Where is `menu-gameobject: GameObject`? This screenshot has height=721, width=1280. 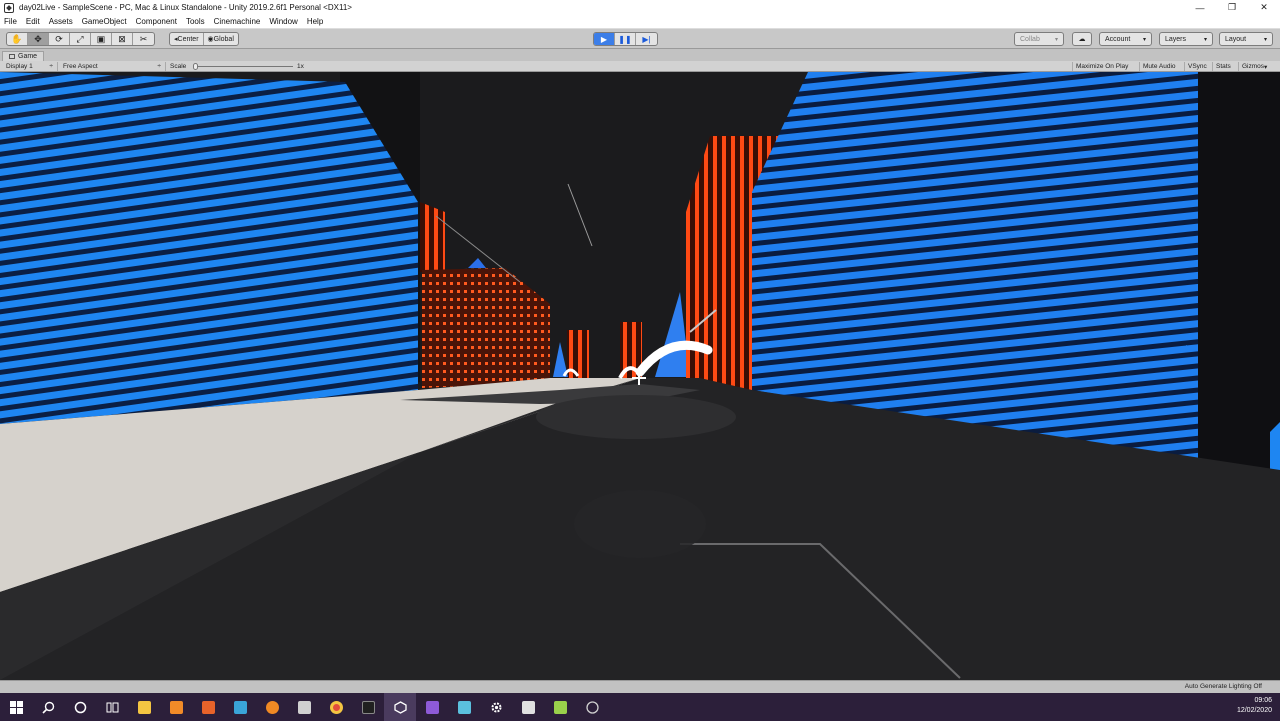 menu-gameobject: GameObject is located at coordinates (104, 21).